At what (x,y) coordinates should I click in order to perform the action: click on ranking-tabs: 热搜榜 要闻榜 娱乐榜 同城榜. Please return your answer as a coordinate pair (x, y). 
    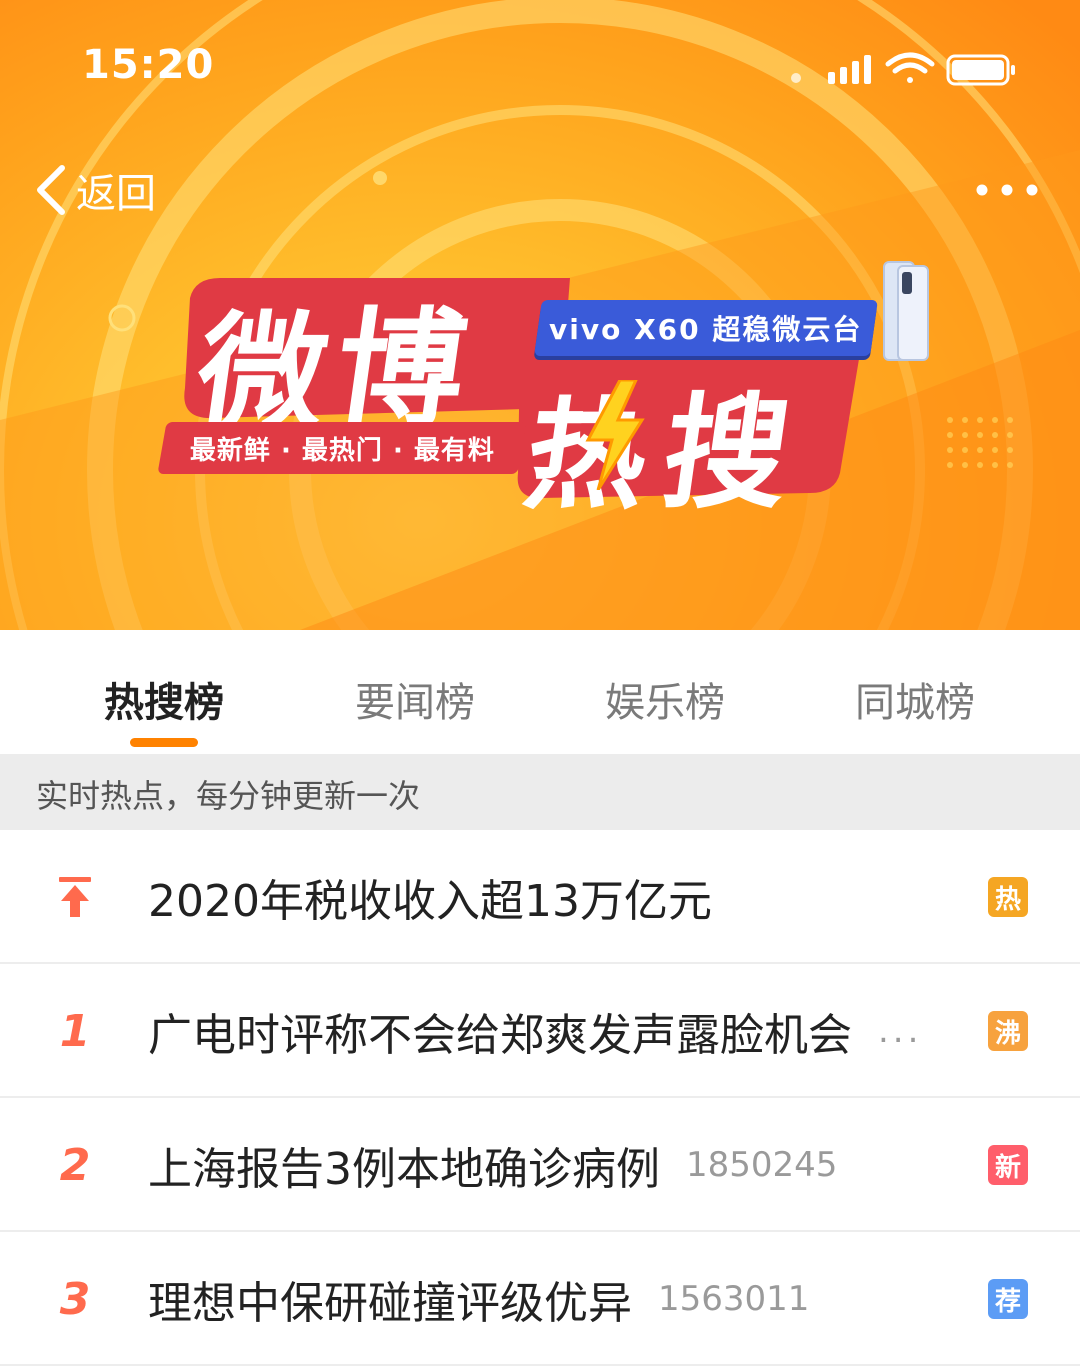
    Looking at the image, I should click on (540, 692).